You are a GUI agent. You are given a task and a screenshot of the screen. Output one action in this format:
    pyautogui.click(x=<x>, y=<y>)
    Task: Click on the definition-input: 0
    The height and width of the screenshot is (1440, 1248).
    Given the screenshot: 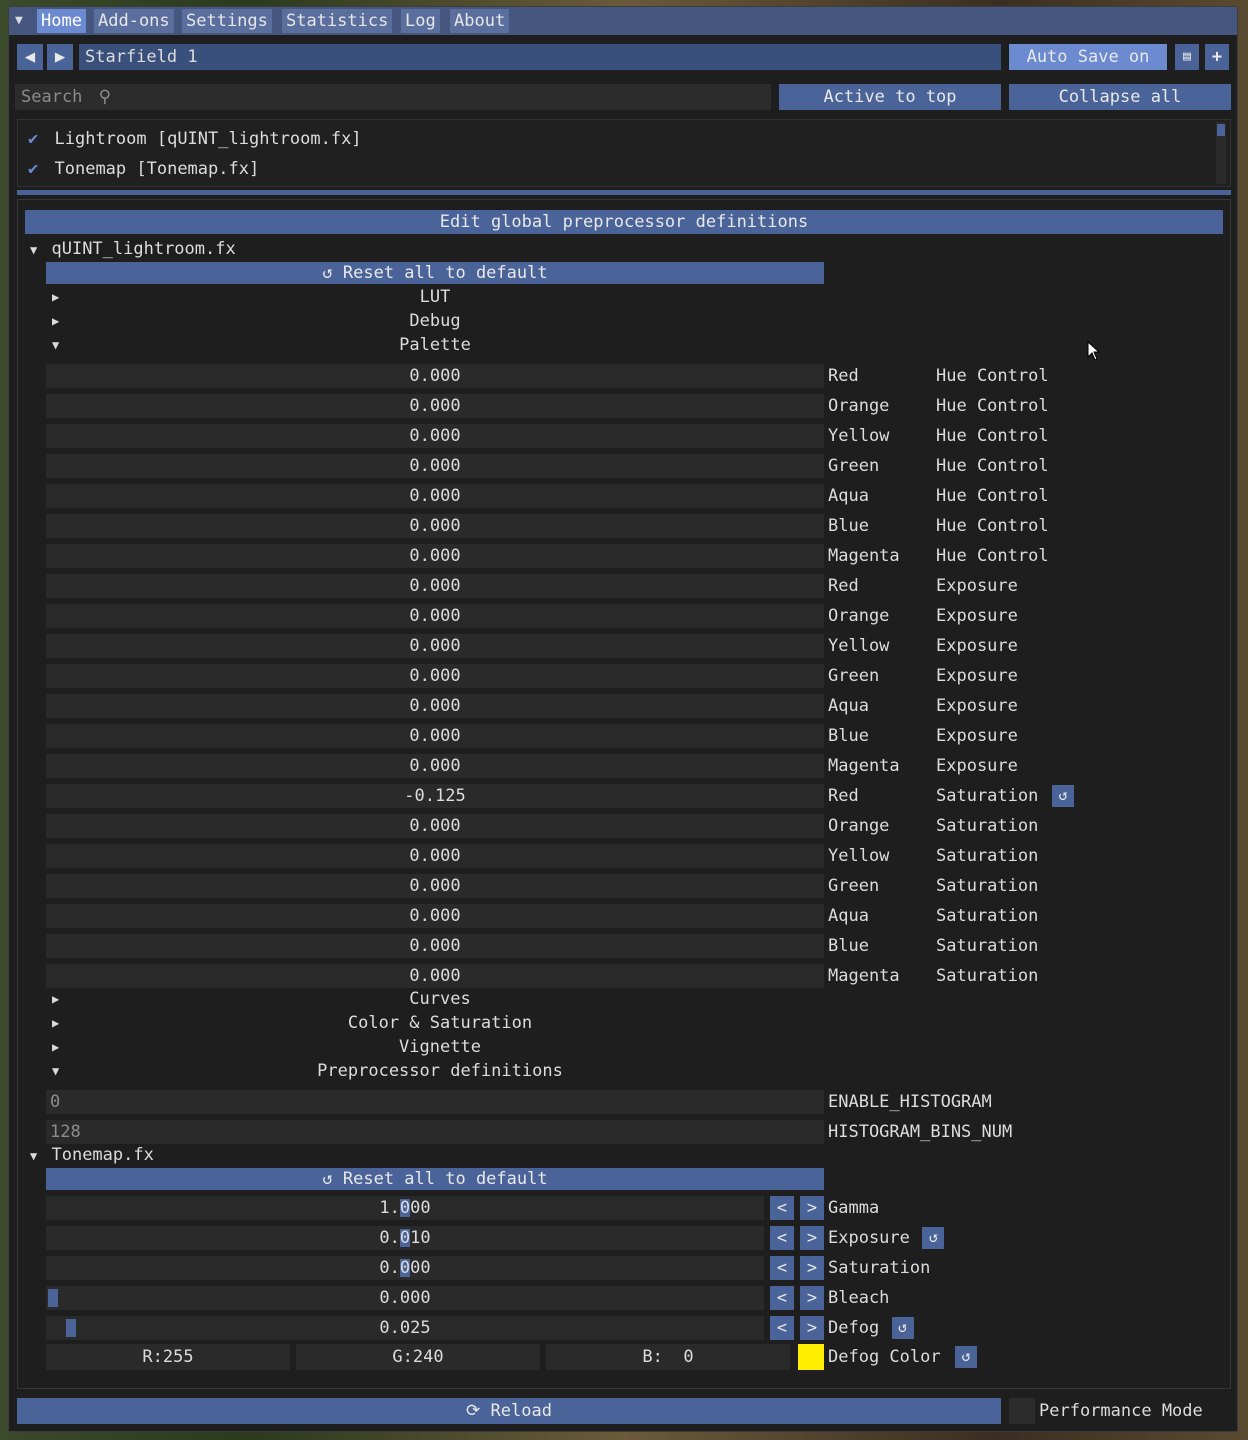 What is the action you would take?
    pyautogui.click(x=435, y=1102)
    